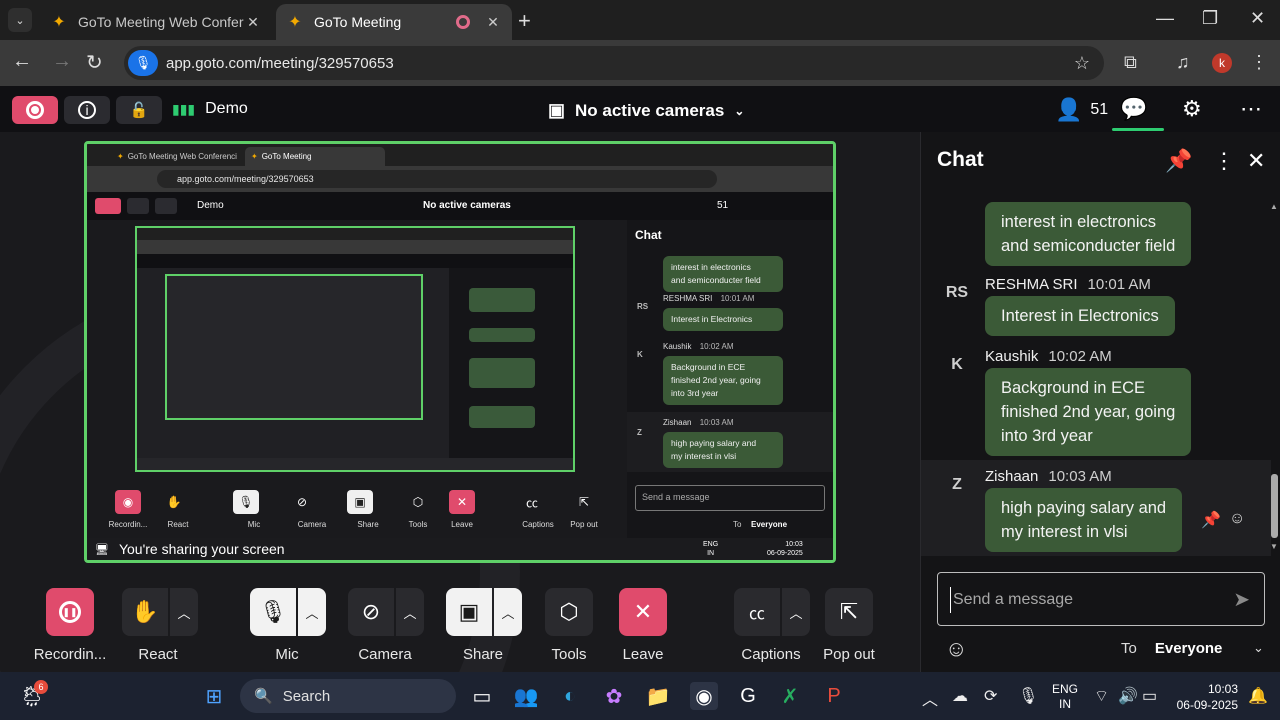 This screenshot has height=720, width=1280. What do you see at coordinates (143, 63) in the screenshot?
I see `mic-in-use-icon: 🎙` at bounding box center [143, 63].